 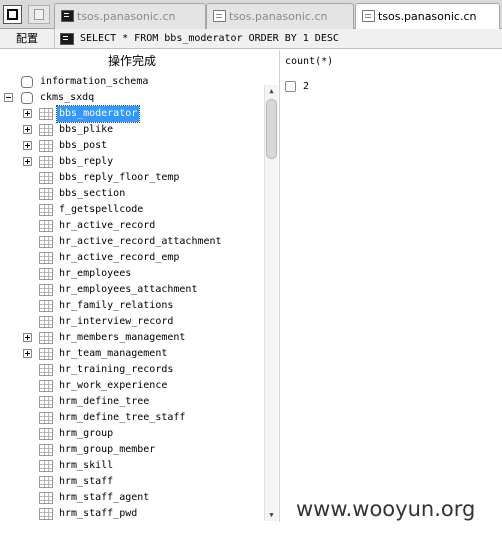 What do you see at coordinates (107, 449) in the screenshot?
I see `tree-item-label: hrm_group_member` at bounding box center [107, 449].